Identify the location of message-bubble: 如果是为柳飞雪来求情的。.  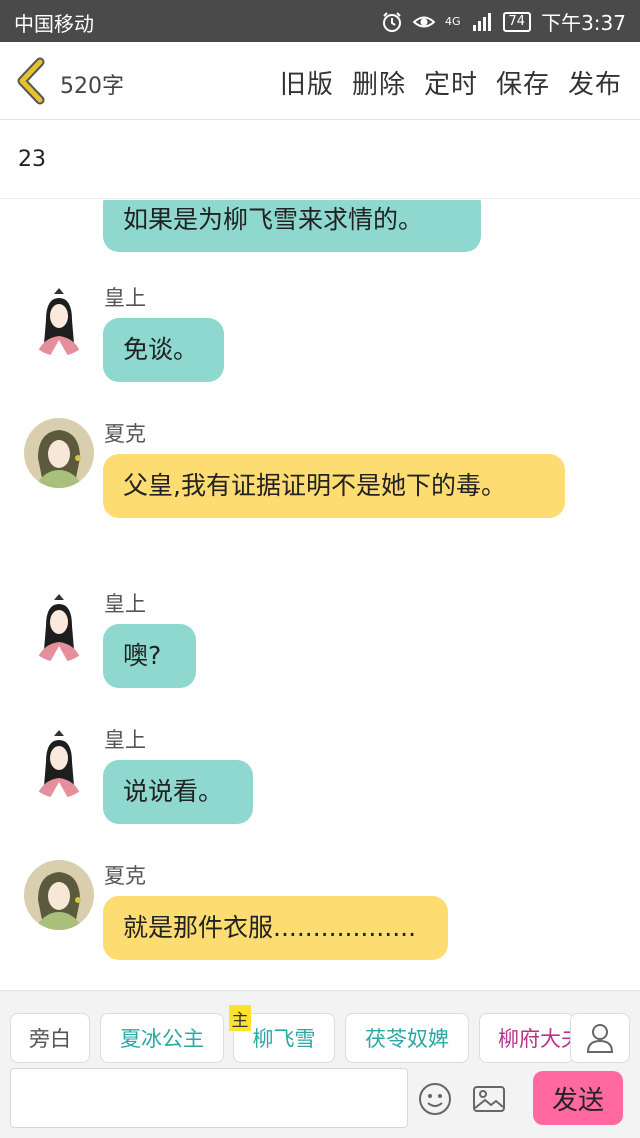
(292, 226).